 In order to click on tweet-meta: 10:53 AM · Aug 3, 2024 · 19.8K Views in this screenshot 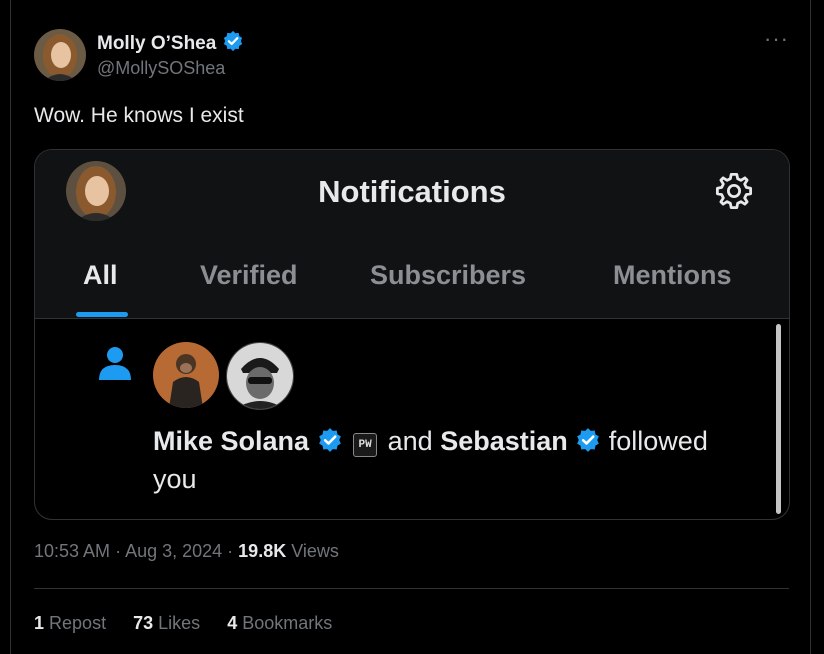, I will do `click(186, 551)`.